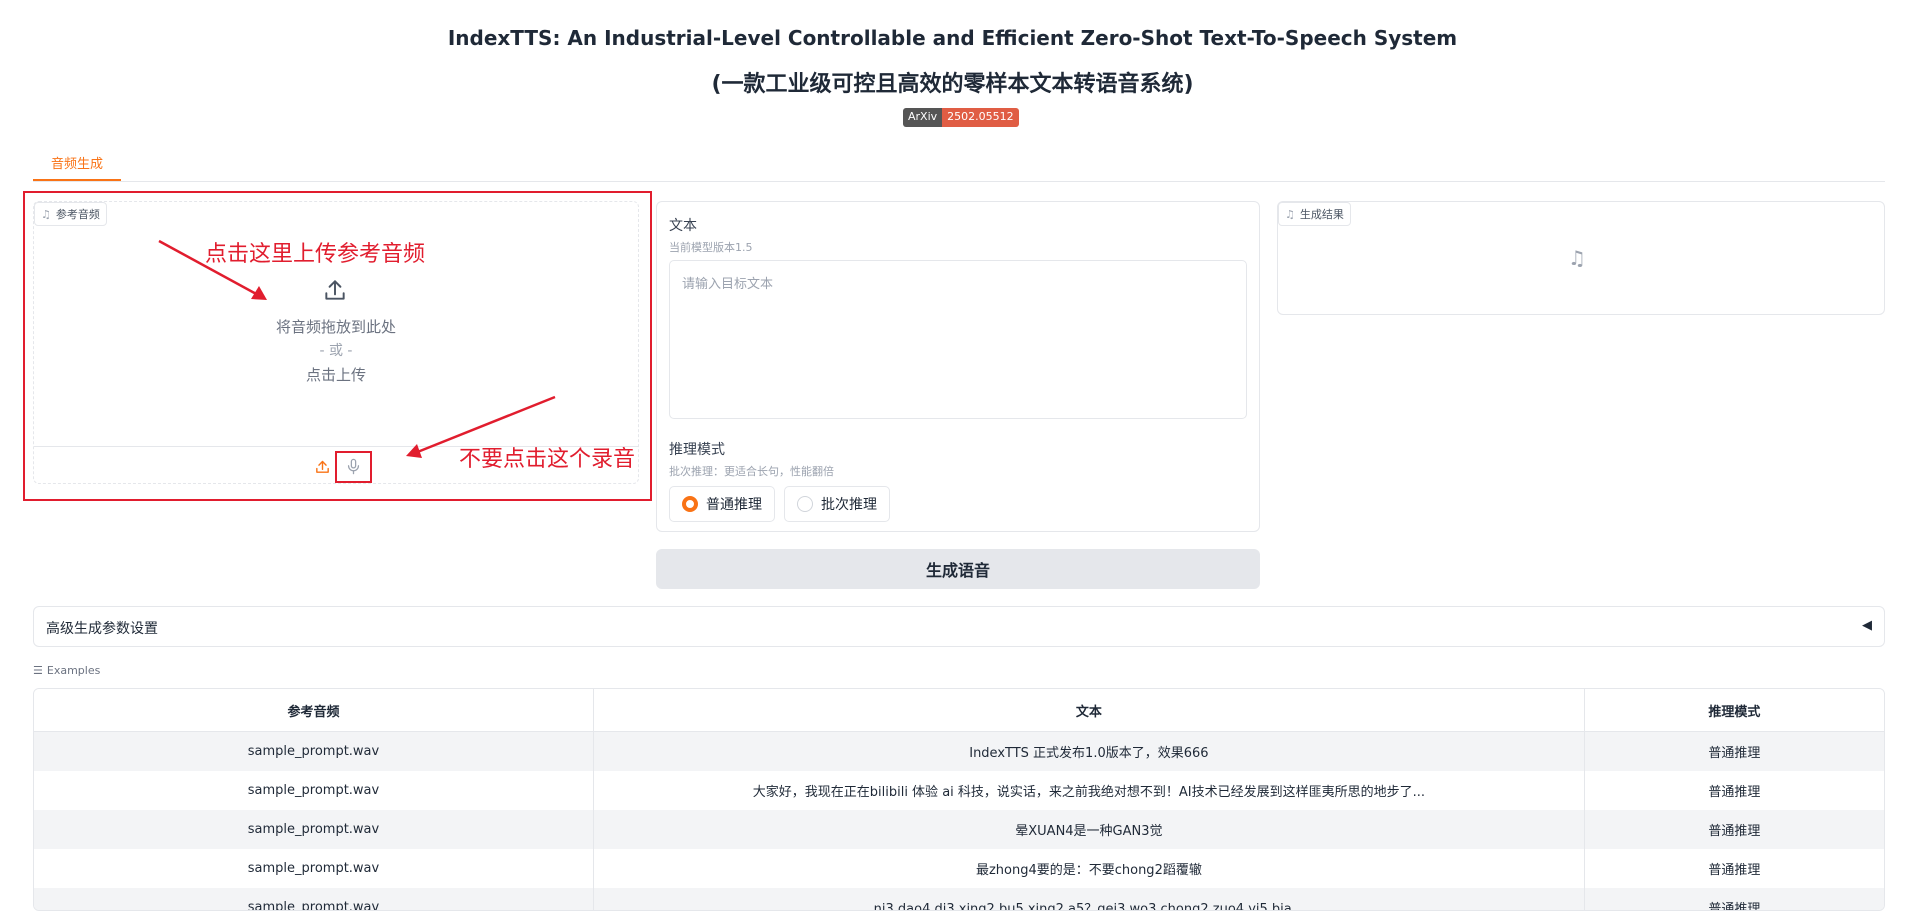  Describe the element at coordinates (77, 166) in the screenshot. I see `tab-audio-generation: 音频生成` at that location.